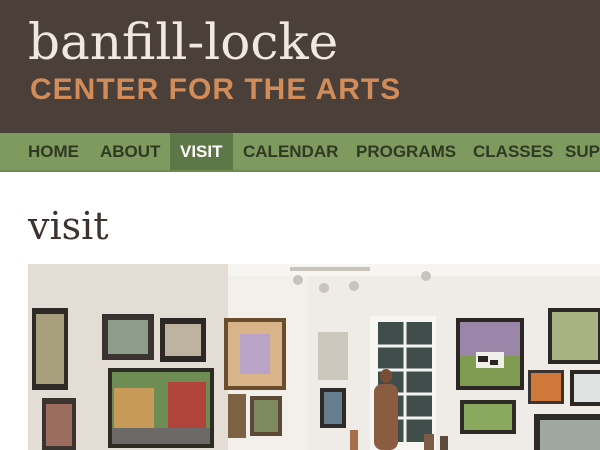  I want to click on site-logo-name: banfill-locke, so click(183, 42).